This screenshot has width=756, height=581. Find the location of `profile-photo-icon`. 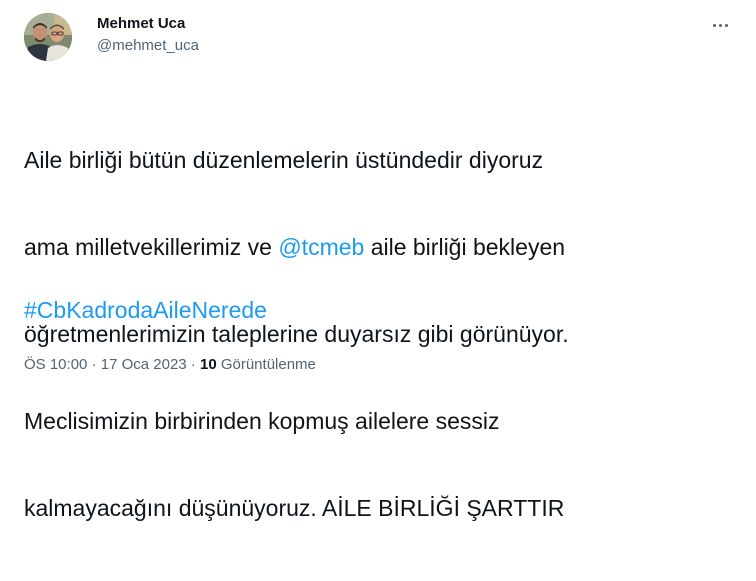

profile-photo-icon is located at coordinates (48, 37).